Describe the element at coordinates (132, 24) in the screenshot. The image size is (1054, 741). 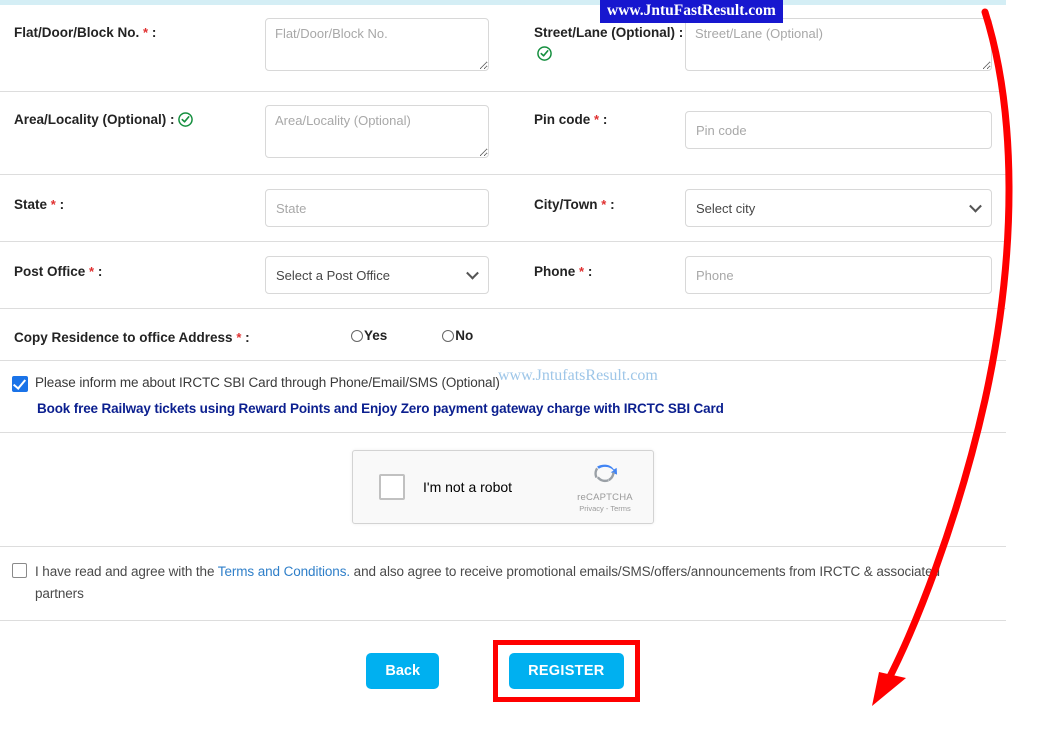
I see `flat-door-block-label-cell: Flat/Door/Block No. * :` at that location.